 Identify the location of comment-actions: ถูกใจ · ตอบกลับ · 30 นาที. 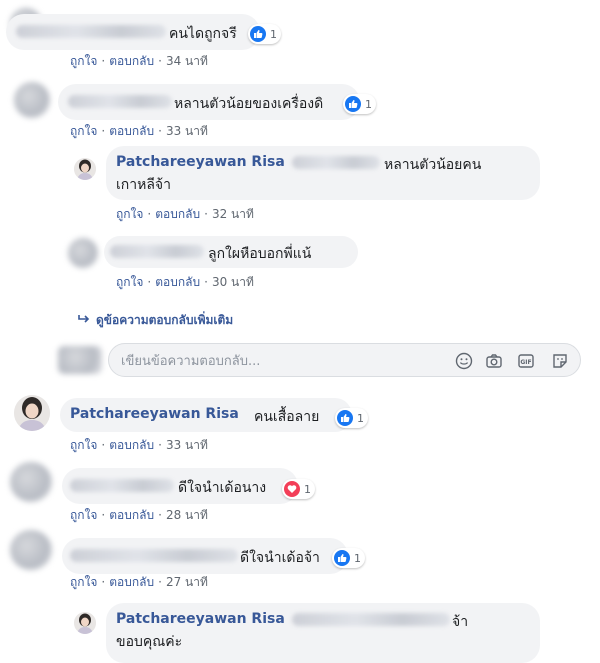
(185, 282).